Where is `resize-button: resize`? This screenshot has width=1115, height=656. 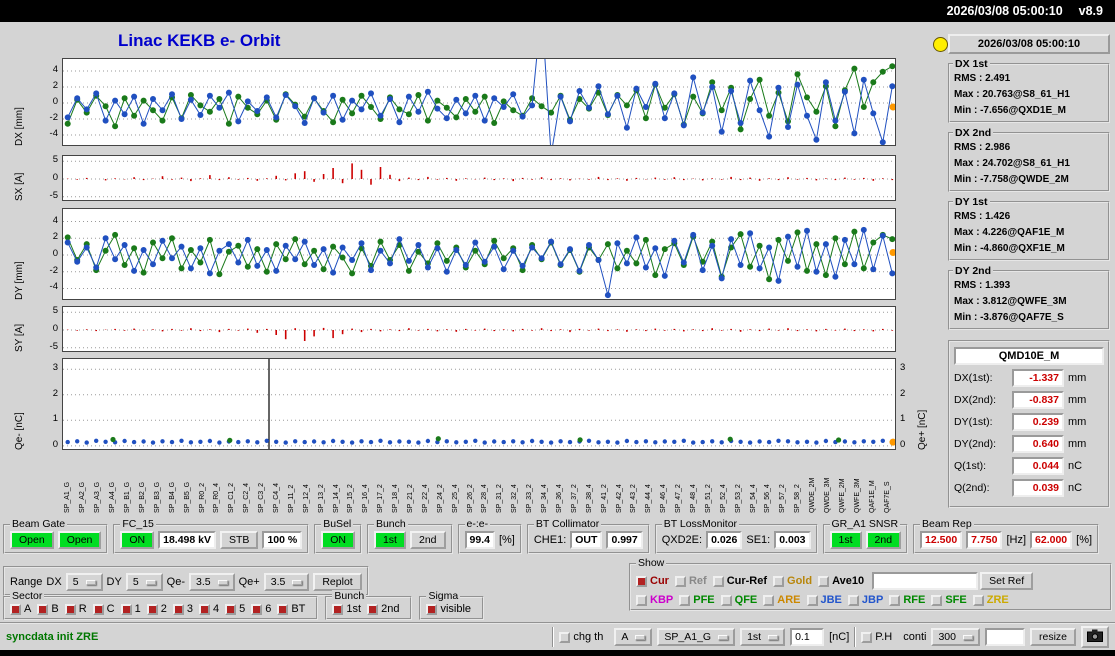 resize-button: resize is located at coordinates (1052, 637).